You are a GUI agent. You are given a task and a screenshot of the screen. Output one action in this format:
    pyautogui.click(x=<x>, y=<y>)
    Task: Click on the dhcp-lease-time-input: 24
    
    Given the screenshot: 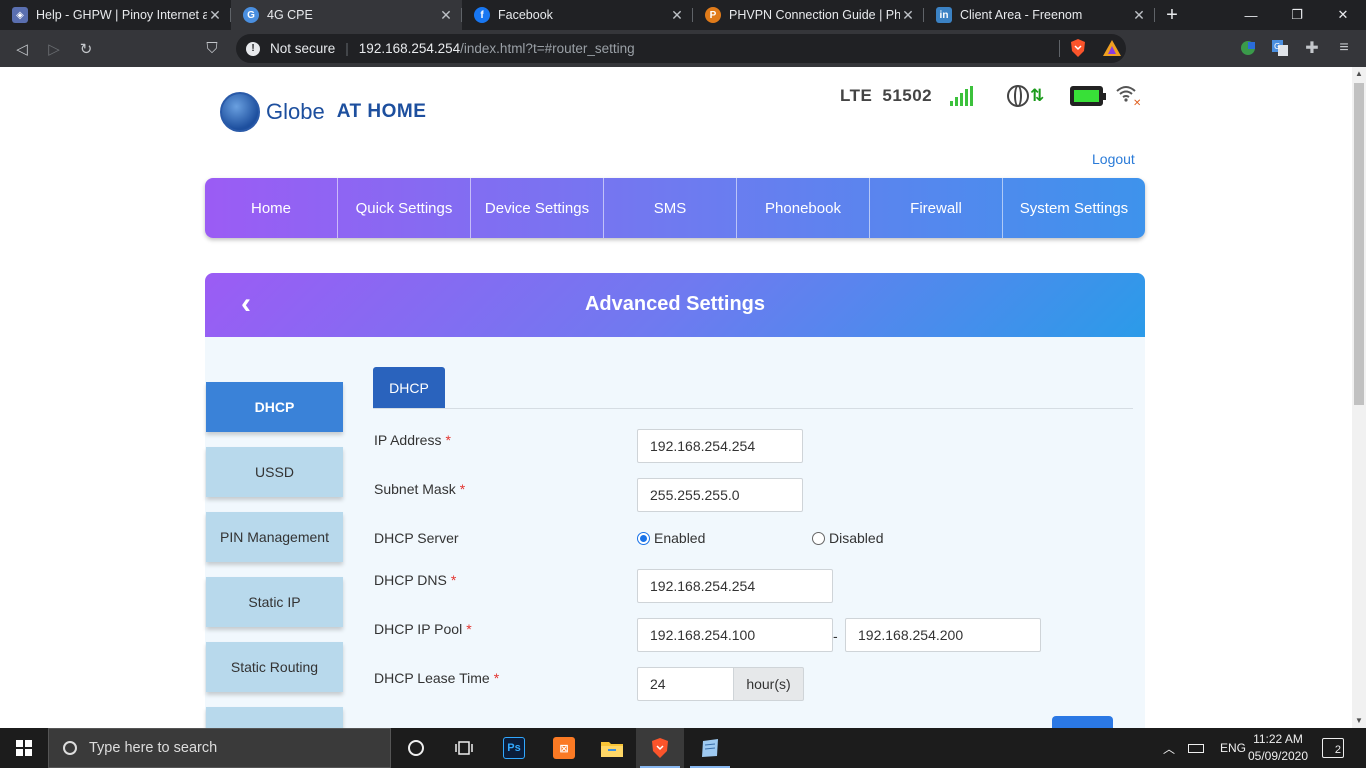 What is the action you would take?
    pyautogui.click(x=685, y=684)
    